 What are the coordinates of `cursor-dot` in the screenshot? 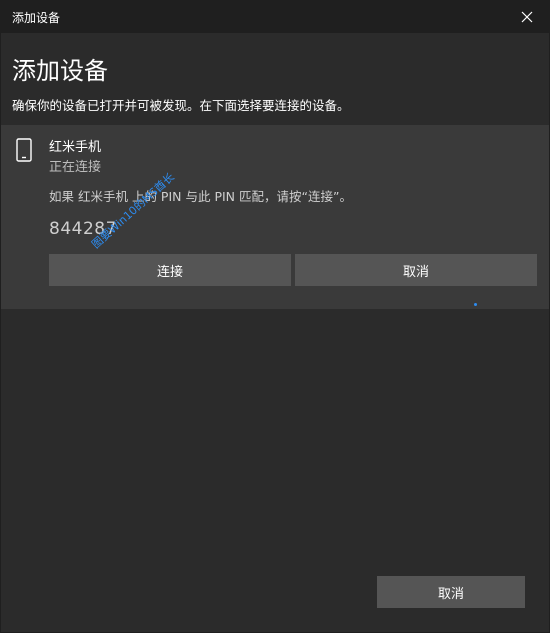 It's located at (475, 304).